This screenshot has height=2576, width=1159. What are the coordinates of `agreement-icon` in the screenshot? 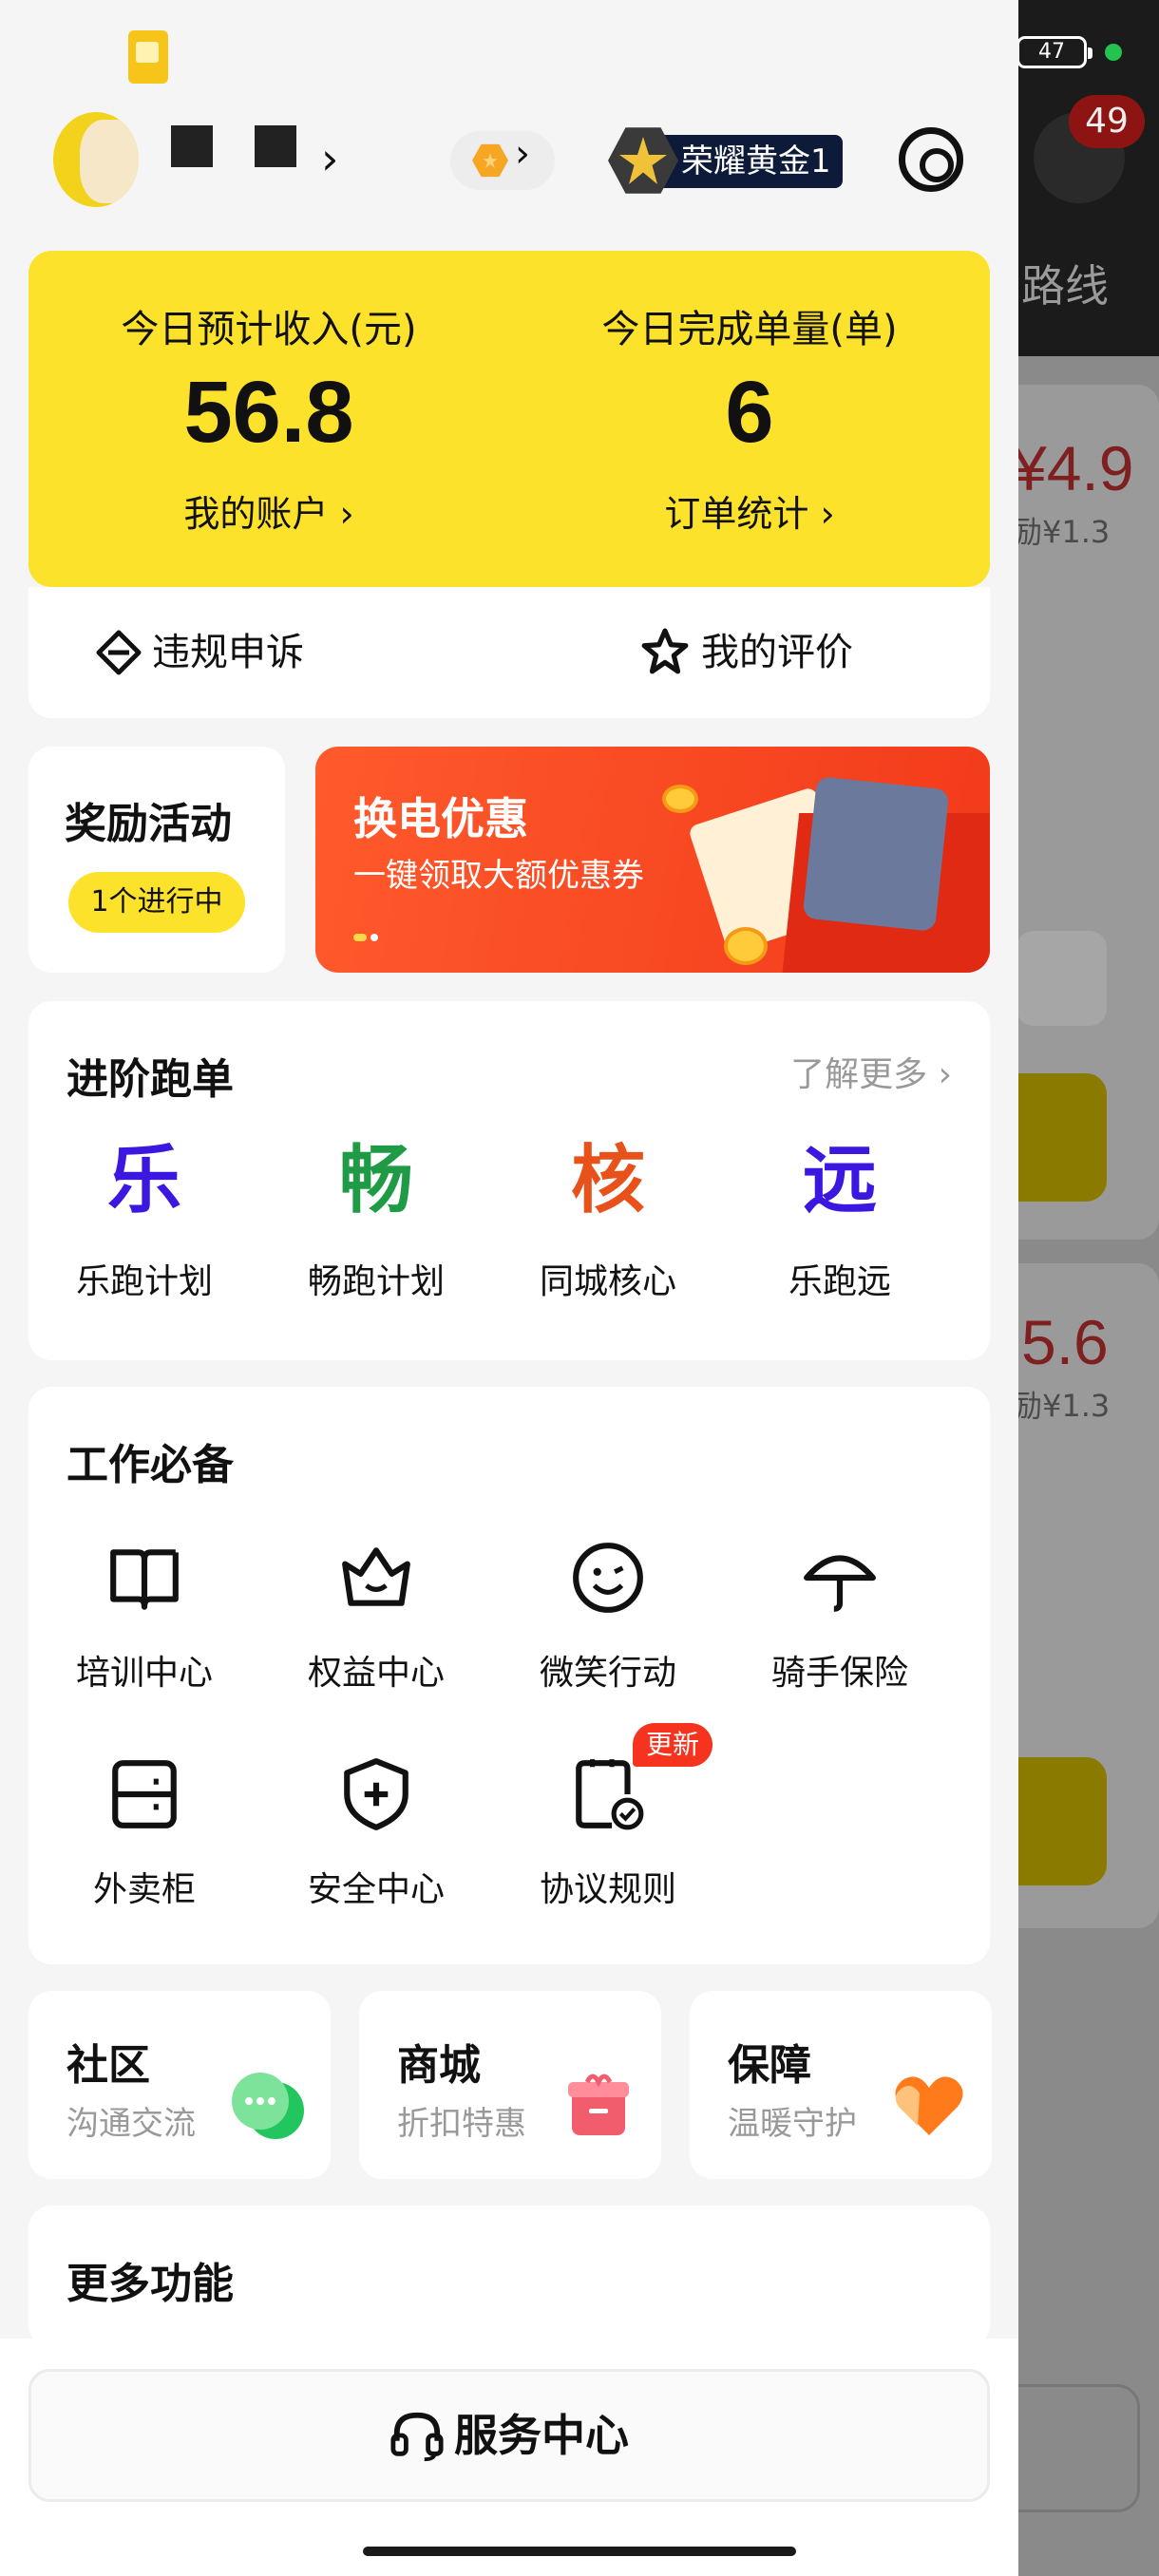 It's located at (610, 1794).